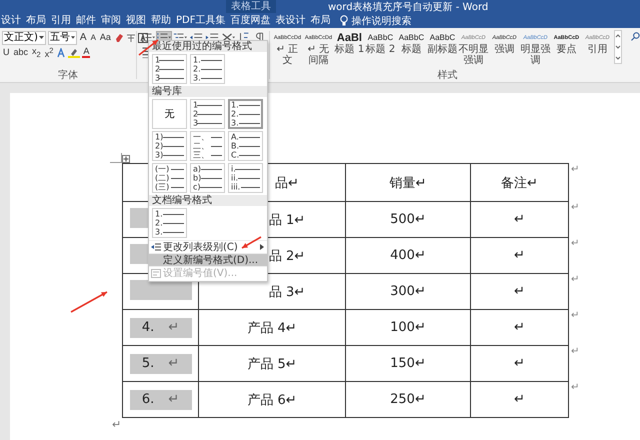 Image resolution: width=640 pixels, height=440 pixels. Describe the element at coordinates (86, 20) in the screenshot. I see `ribbon-tab: 邮件` at that location.